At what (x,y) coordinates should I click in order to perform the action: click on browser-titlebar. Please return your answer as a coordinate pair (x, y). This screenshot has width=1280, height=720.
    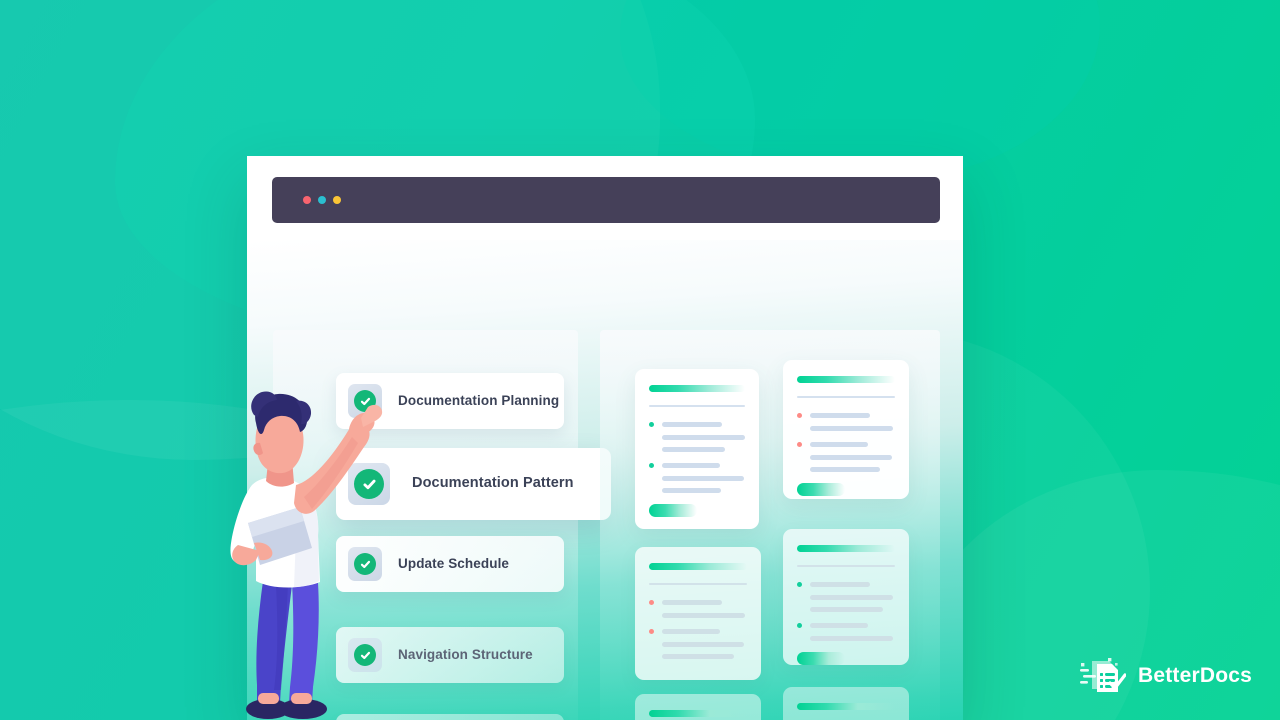
    Looking at the image, I should click on (606, 200).